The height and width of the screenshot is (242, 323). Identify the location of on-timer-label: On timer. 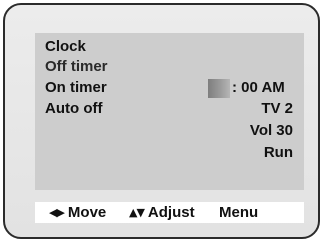
(76, 87).